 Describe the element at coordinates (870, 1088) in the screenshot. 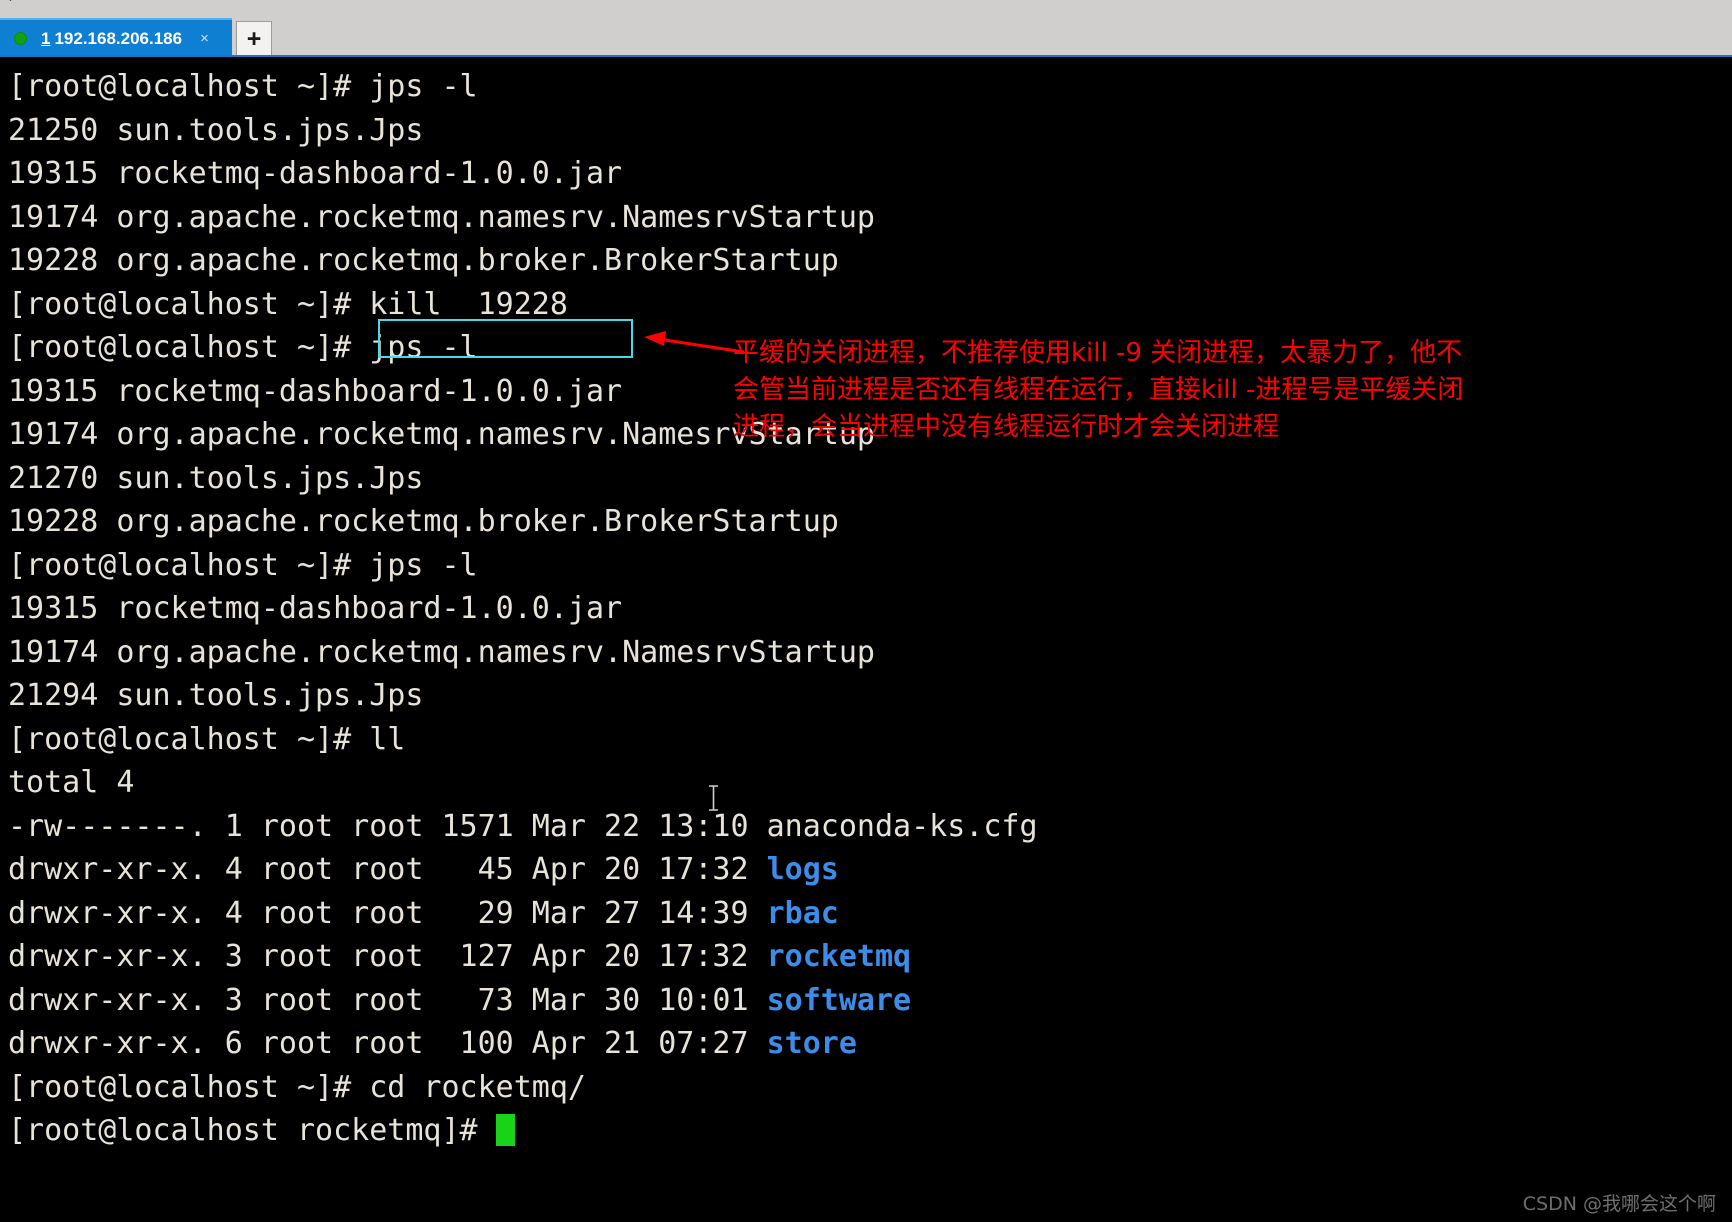

I see `terminal-line: [root@localhost ~]# cd rocketmq/` at that location.